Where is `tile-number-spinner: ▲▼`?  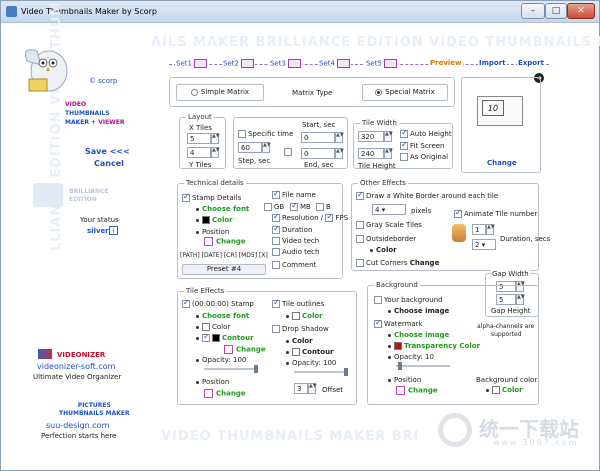
tile-number-spinner: ▲▼ is located at coordinates (490, 229).